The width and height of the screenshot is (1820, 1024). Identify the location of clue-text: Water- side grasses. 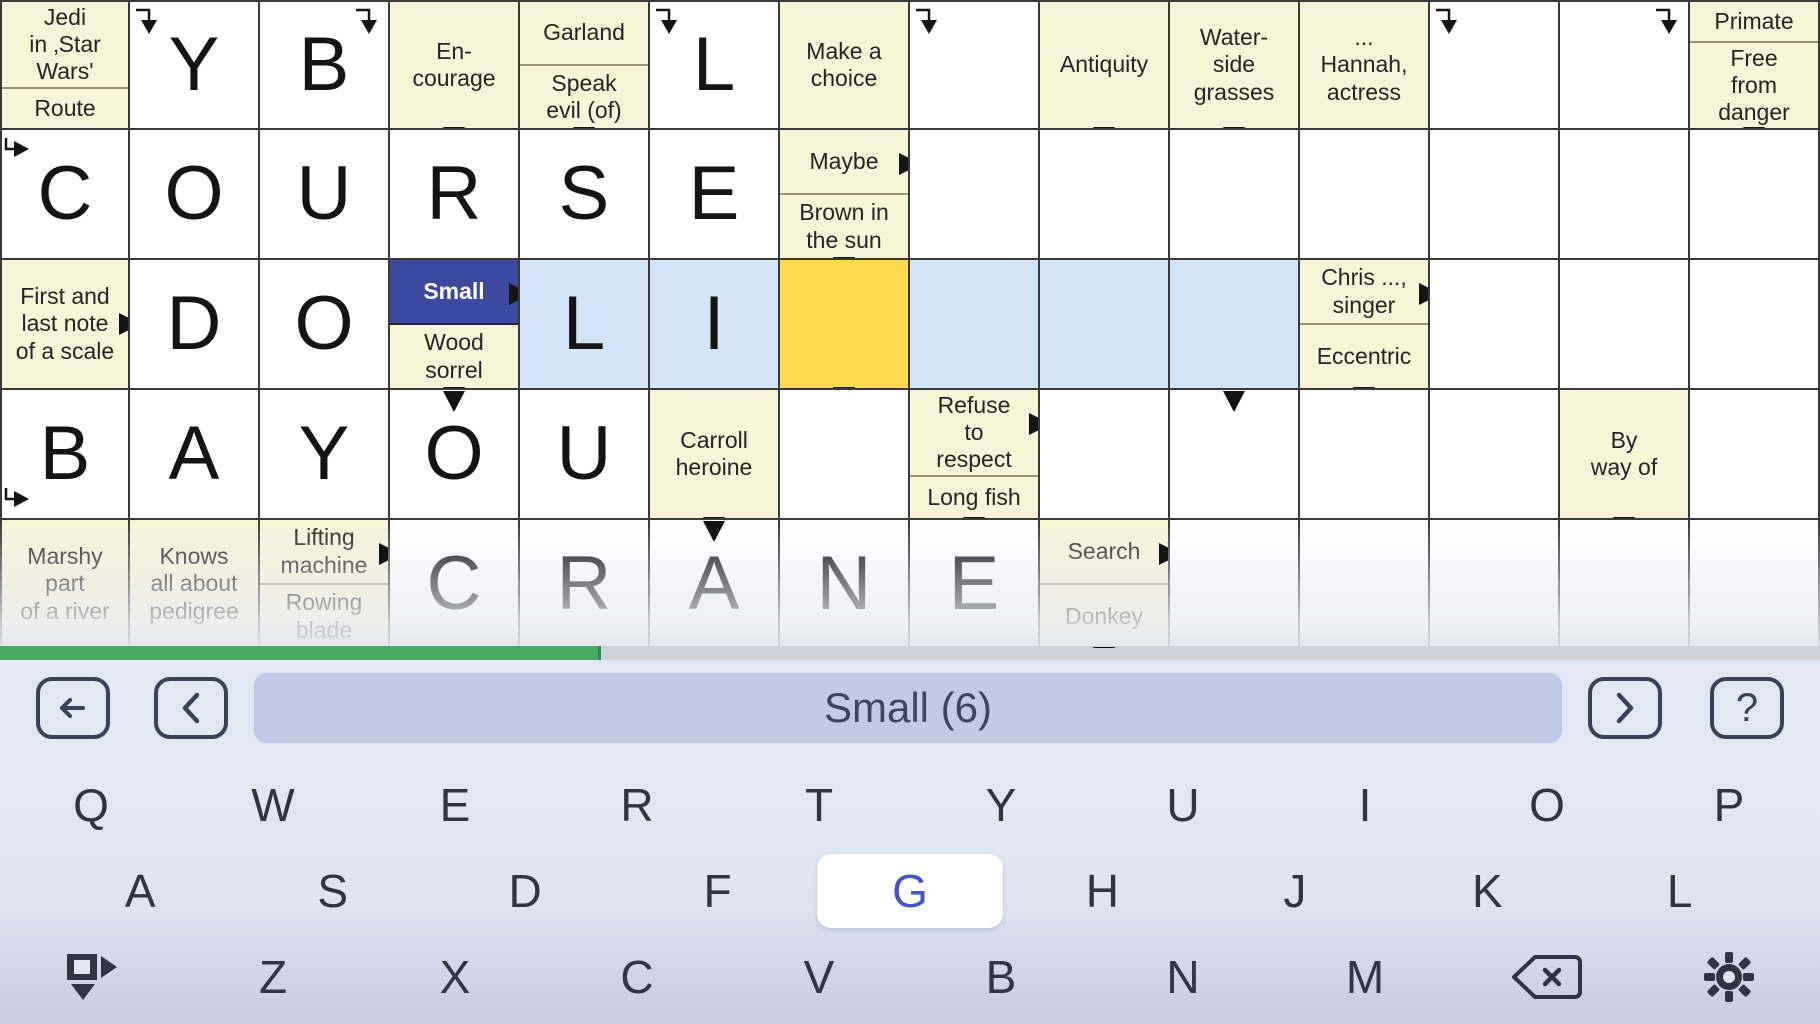
(1234, 65).